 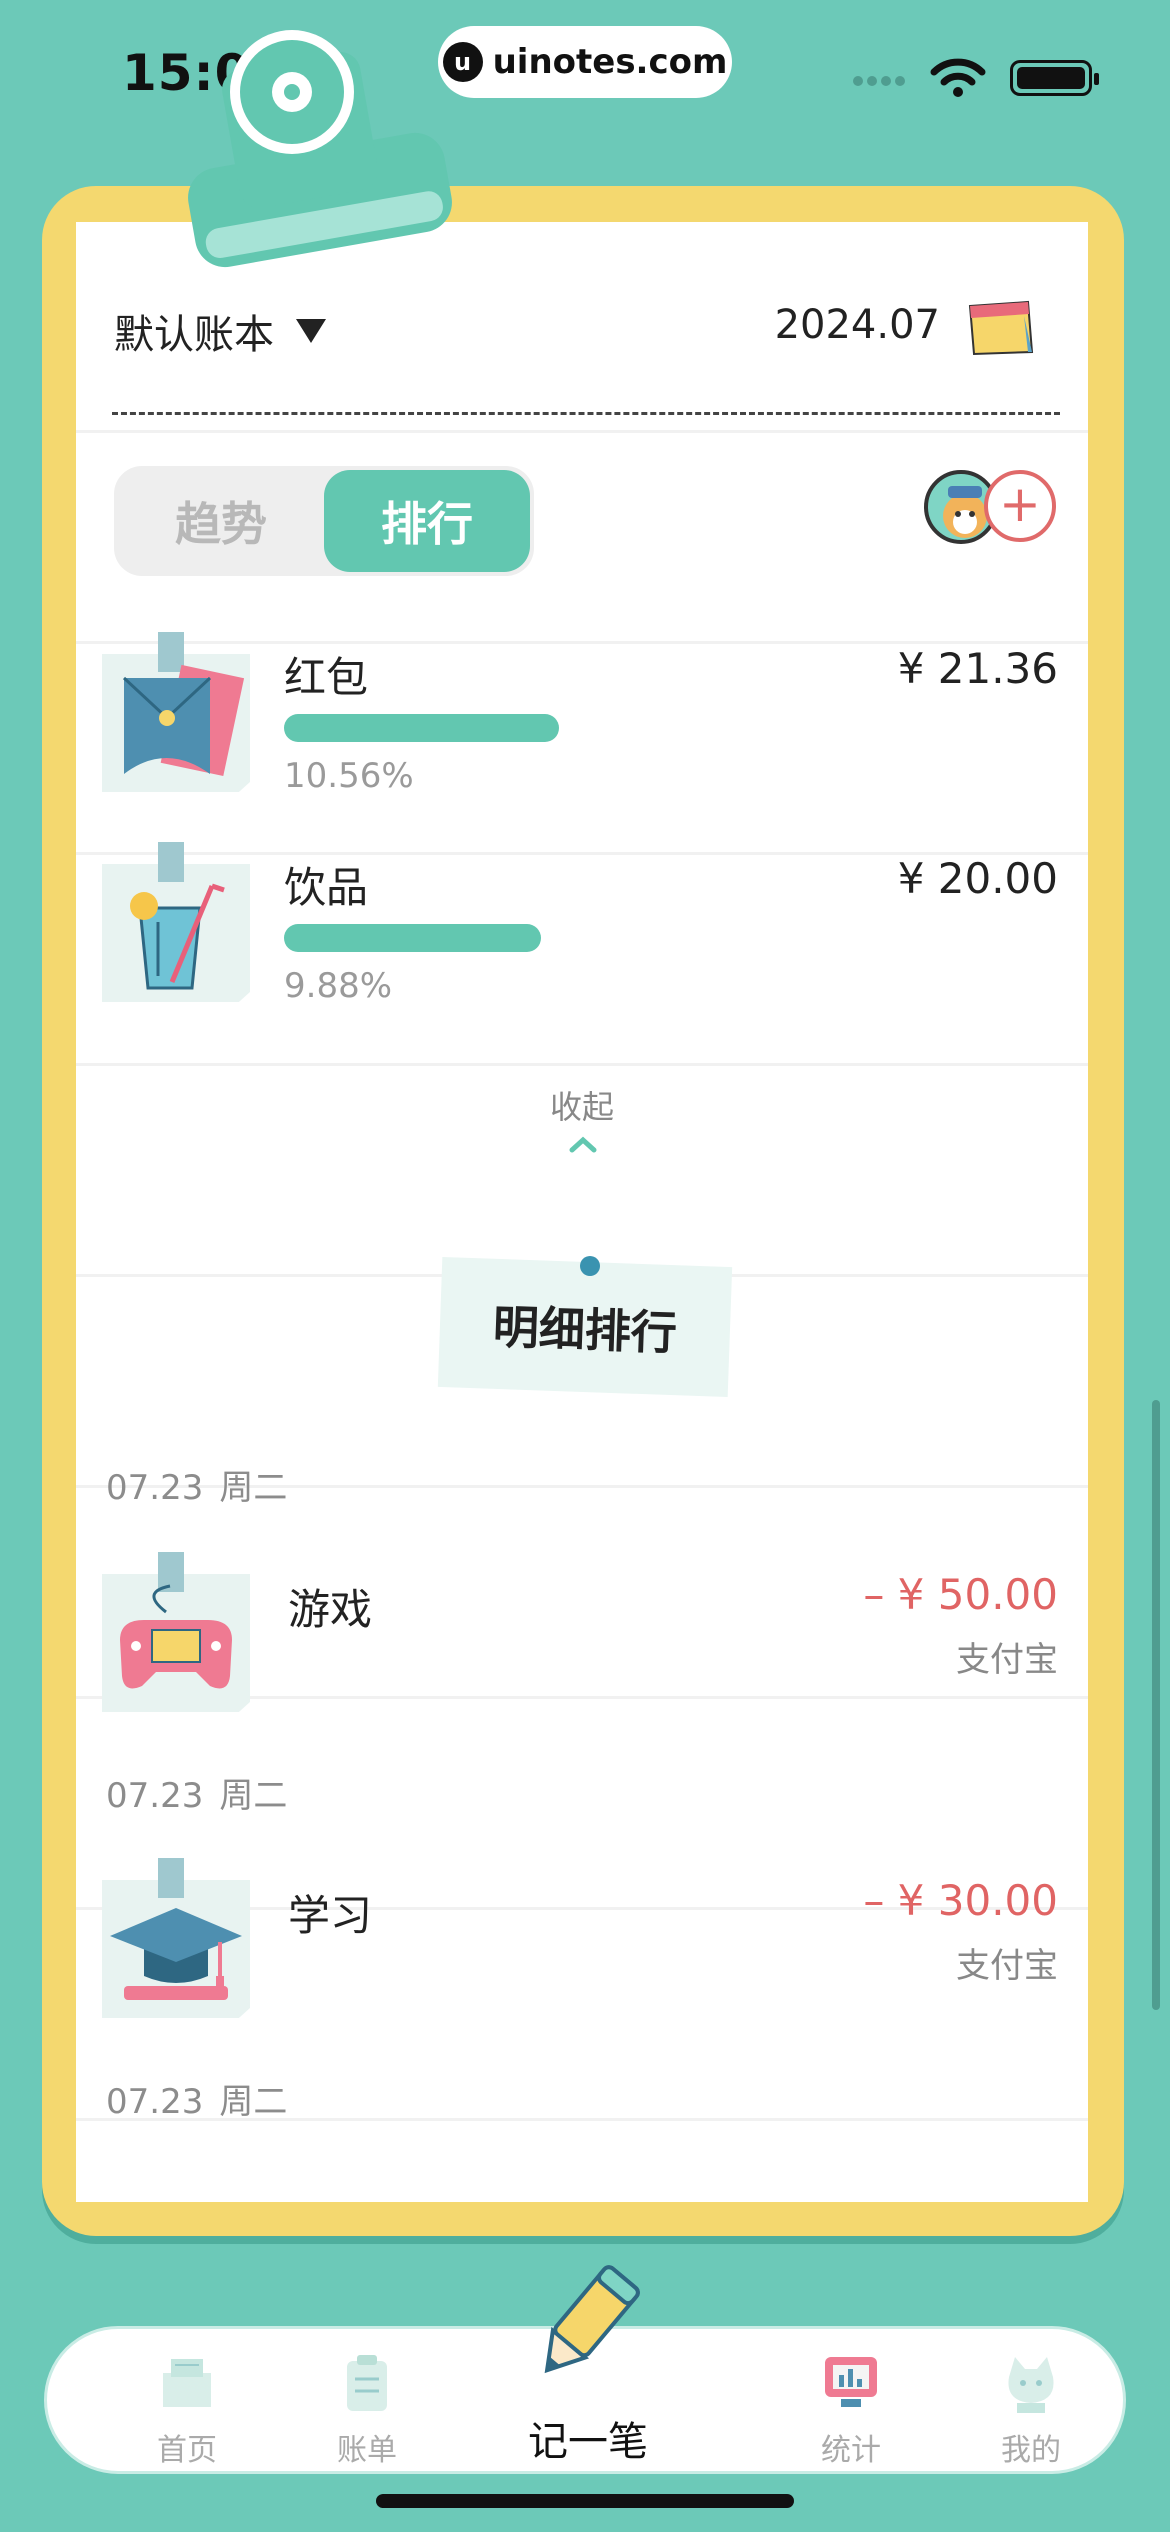 I want to click on signal-icon, so click(x=879, y=81).